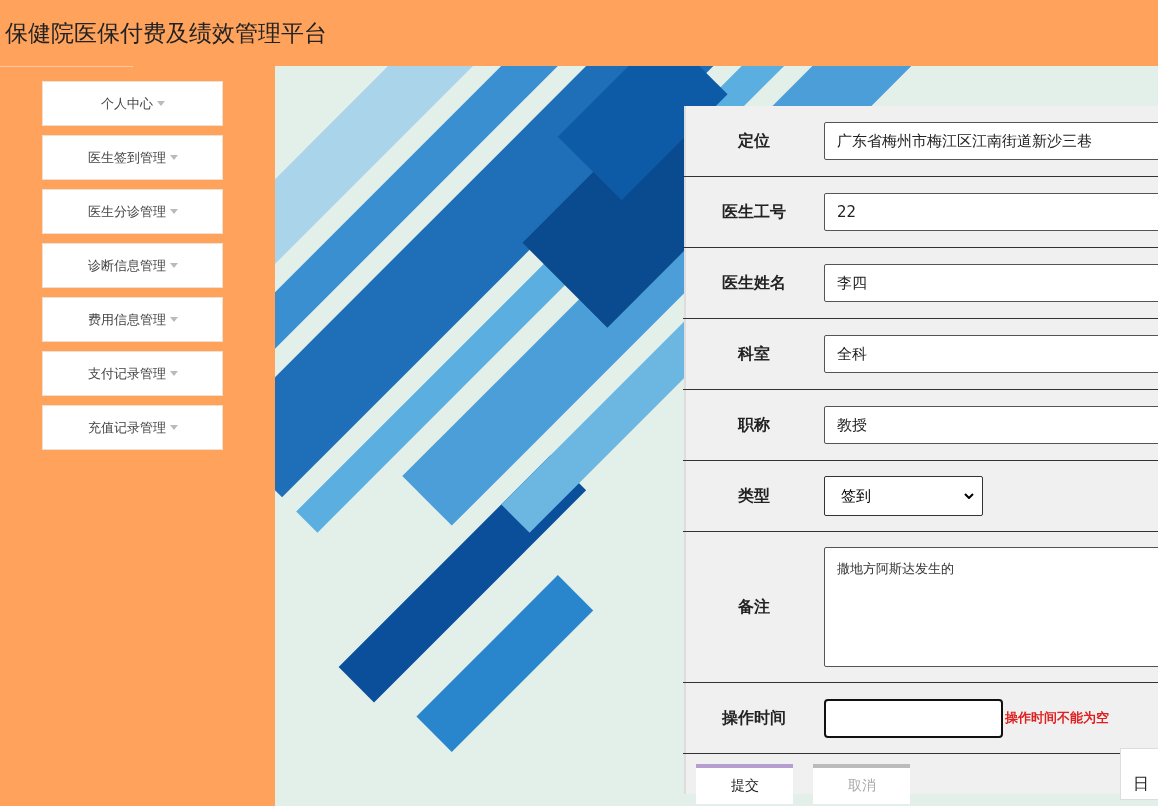 The height and width of the screenshot is (806, 1158). I want to click on menu-item: 支付记录管理, so click(132, 373).